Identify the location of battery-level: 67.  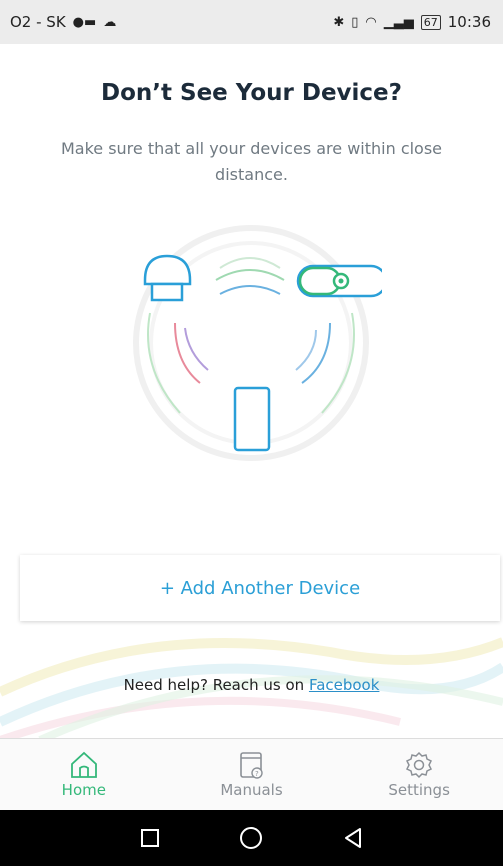
(430, 22).